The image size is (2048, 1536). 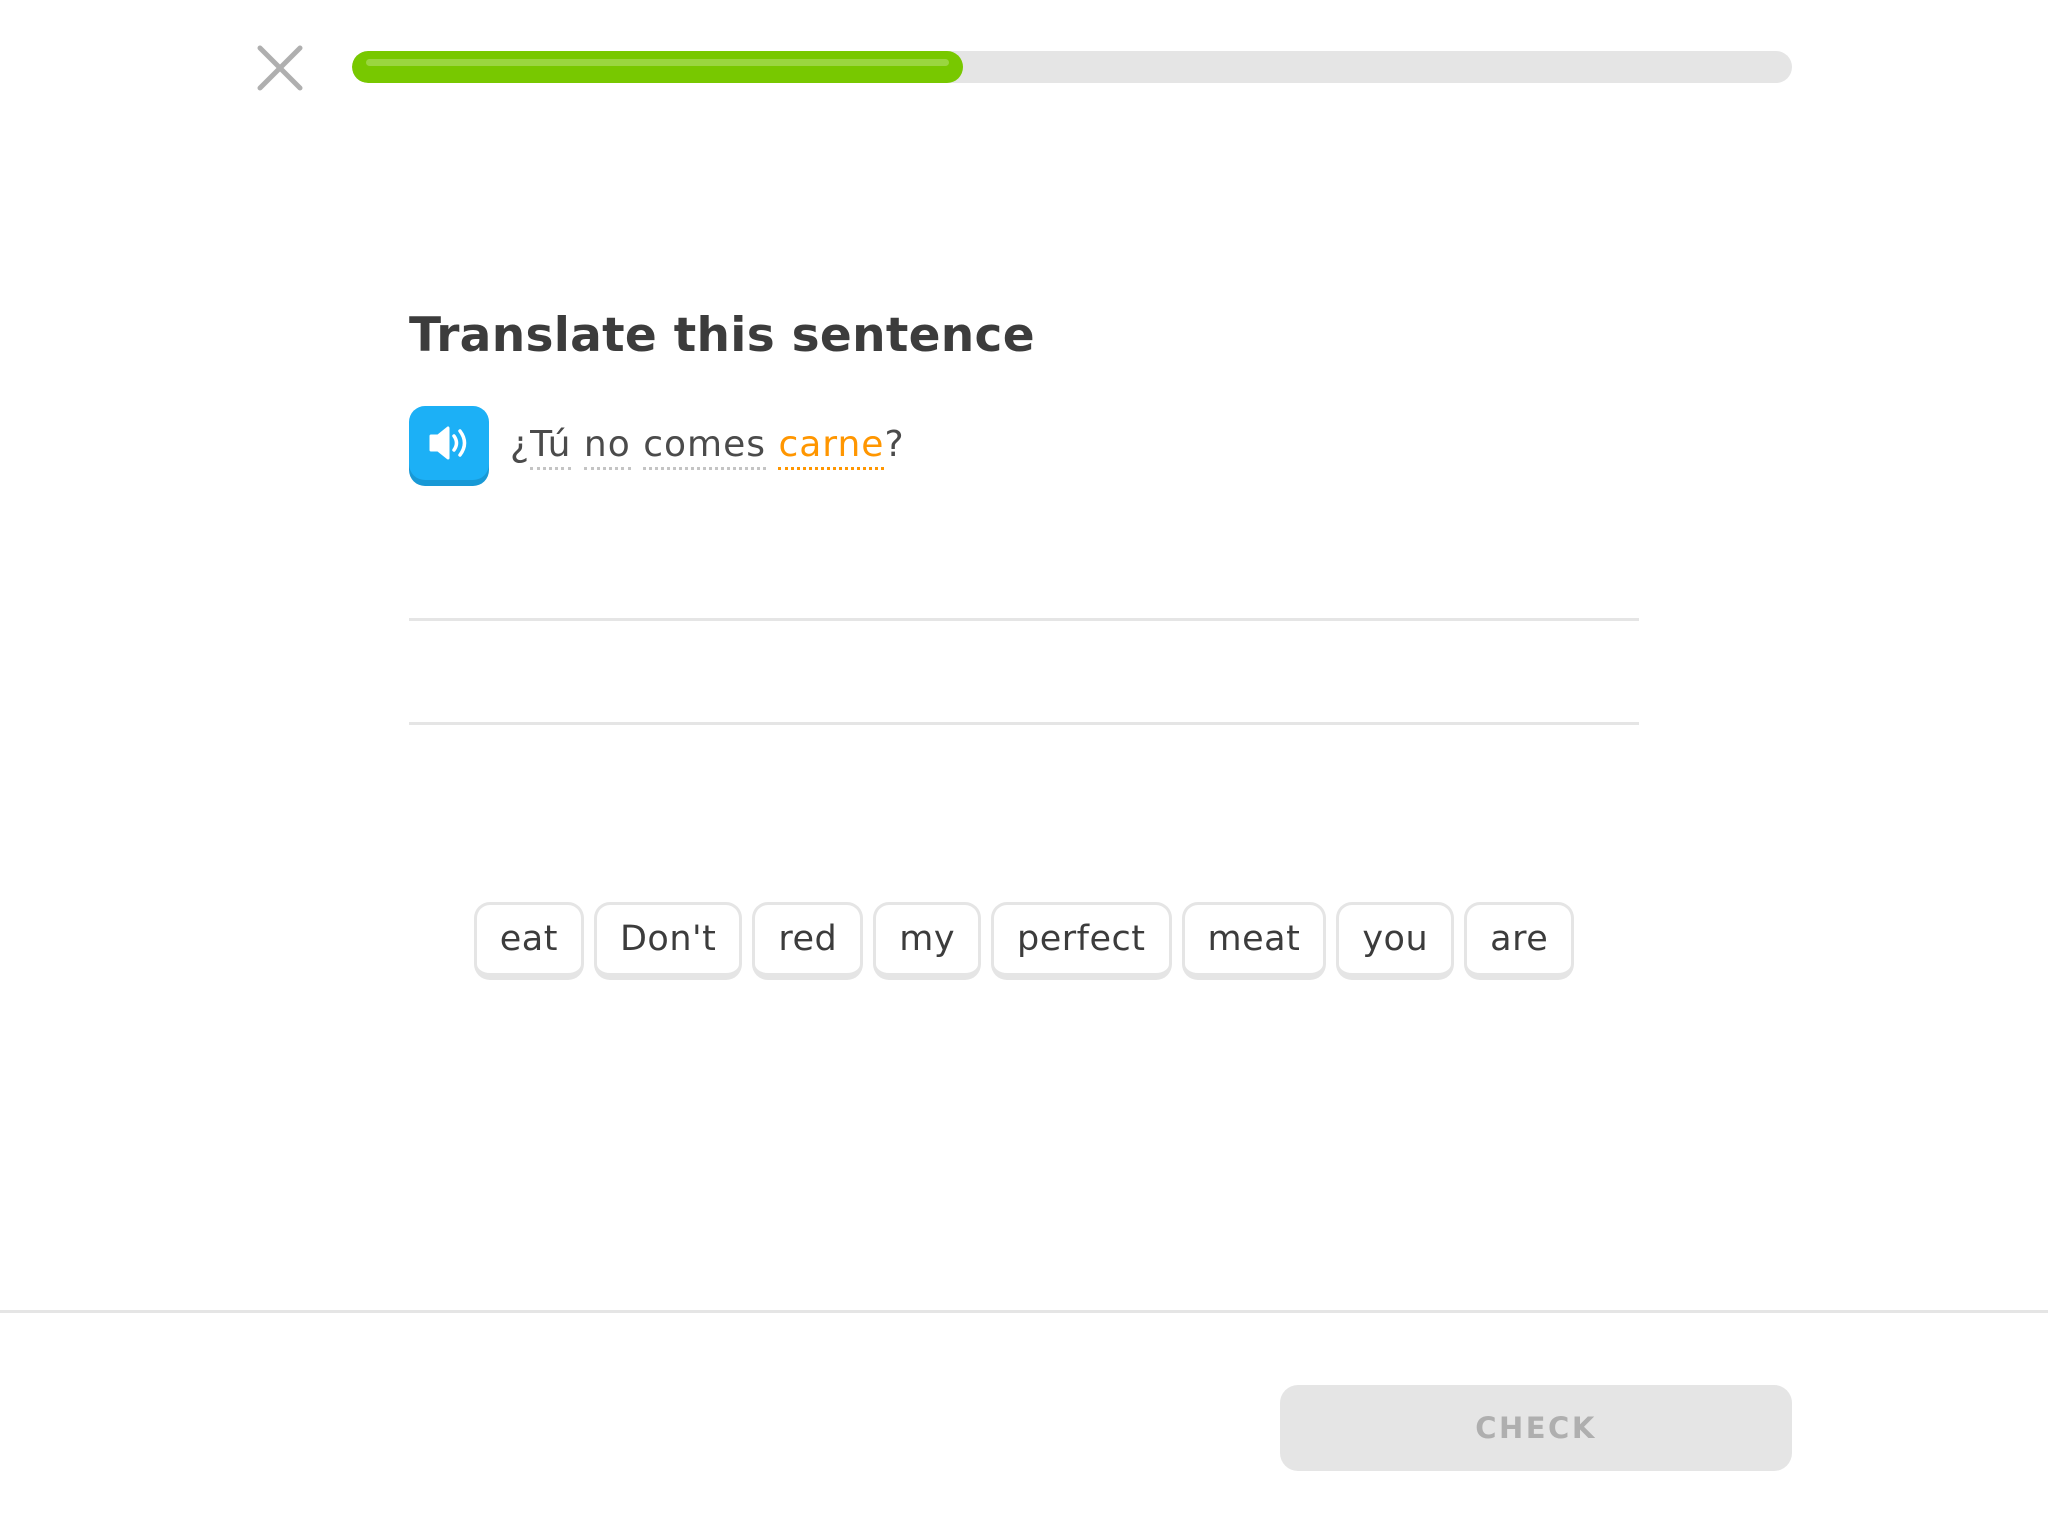 What do you see at coordinates (927, 941) in the screenshot?
I see `word-tile: my` at bounding box center [927, 941].